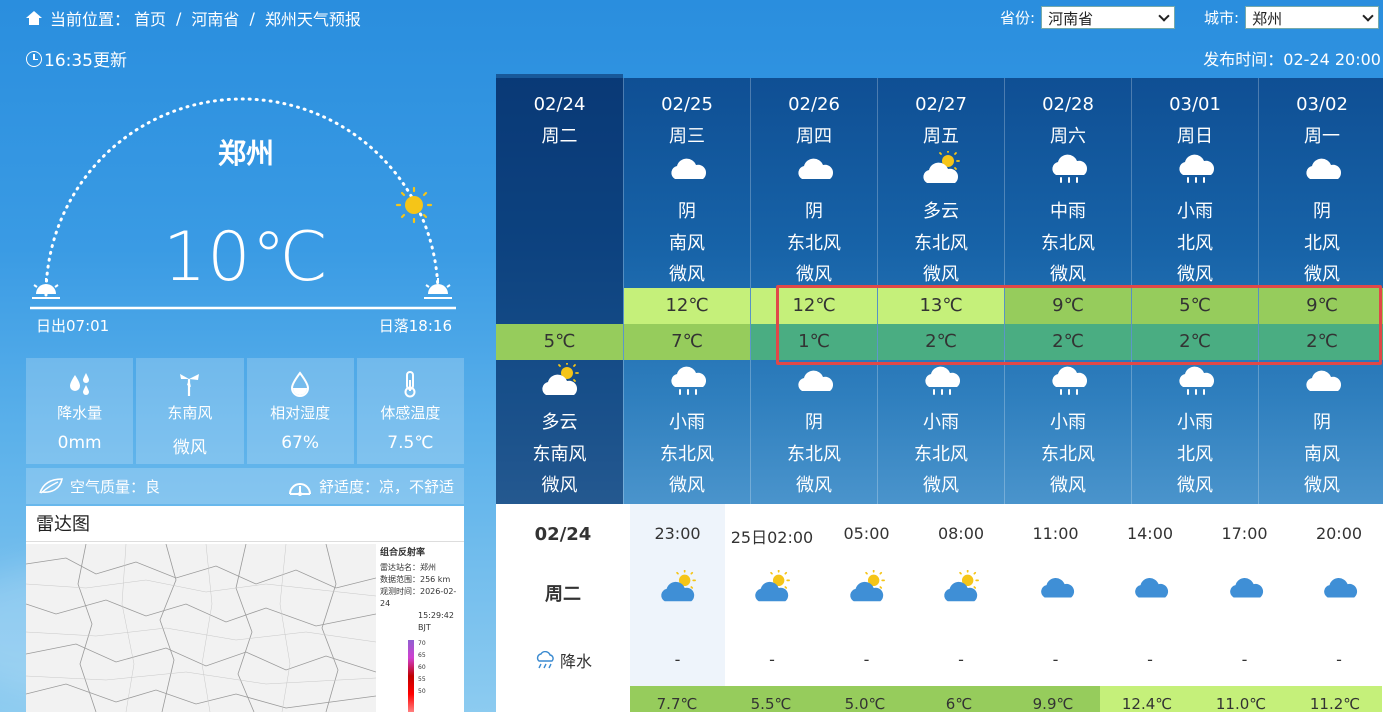  What do you see at coordinates (813, 291) in the screenshot?
I see `forecast-day-02-26: 02/26 周四 阴 东北风 微风 12℃ 1℃ 阴 东北风 微风` at bounding box center [813, 291].